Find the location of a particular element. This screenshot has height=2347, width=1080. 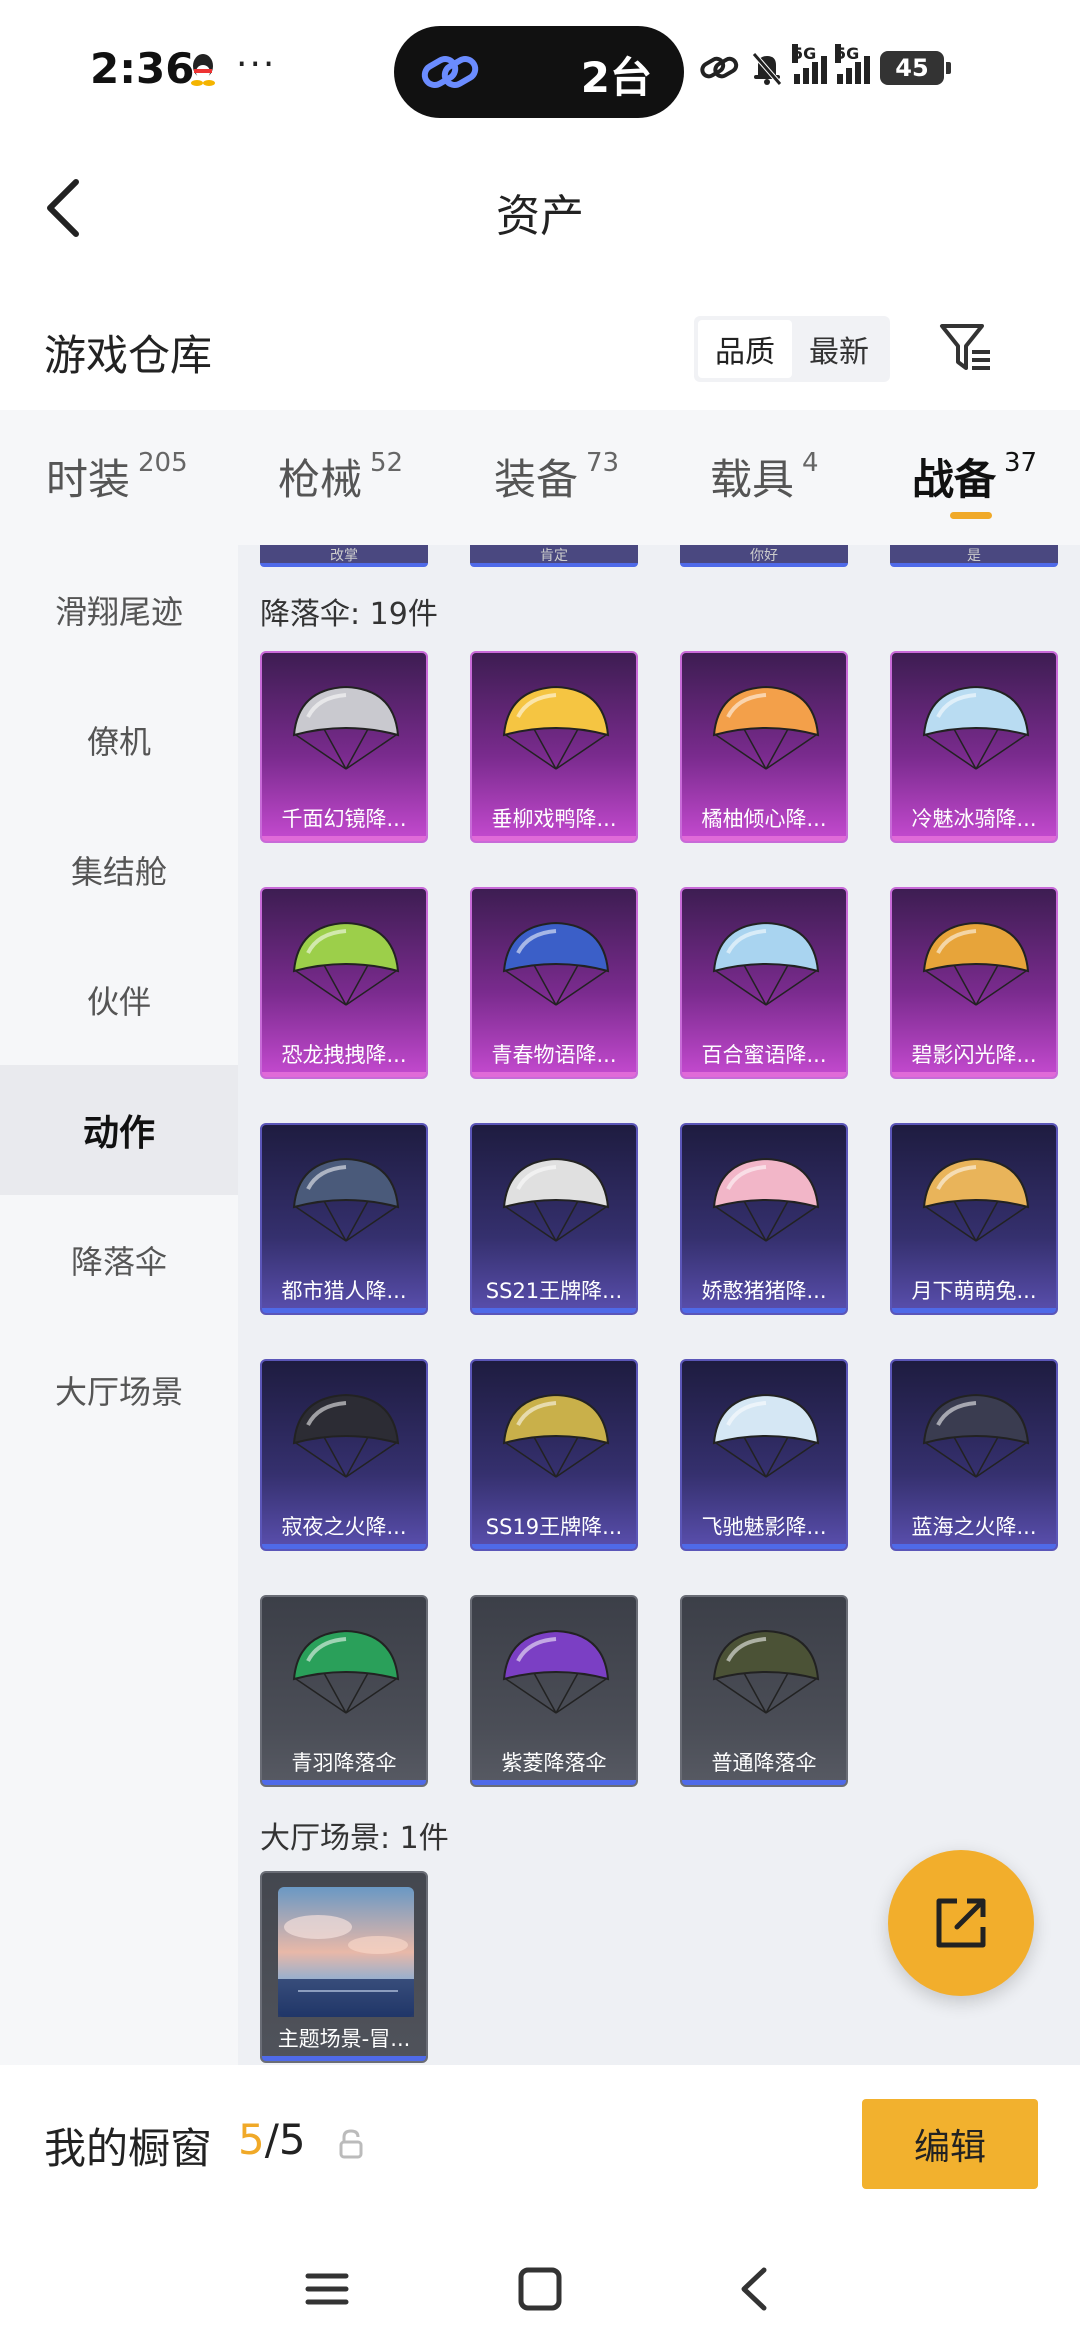

parachute-card: 紫菱降落伞 is located at coordinates (554, 1691).